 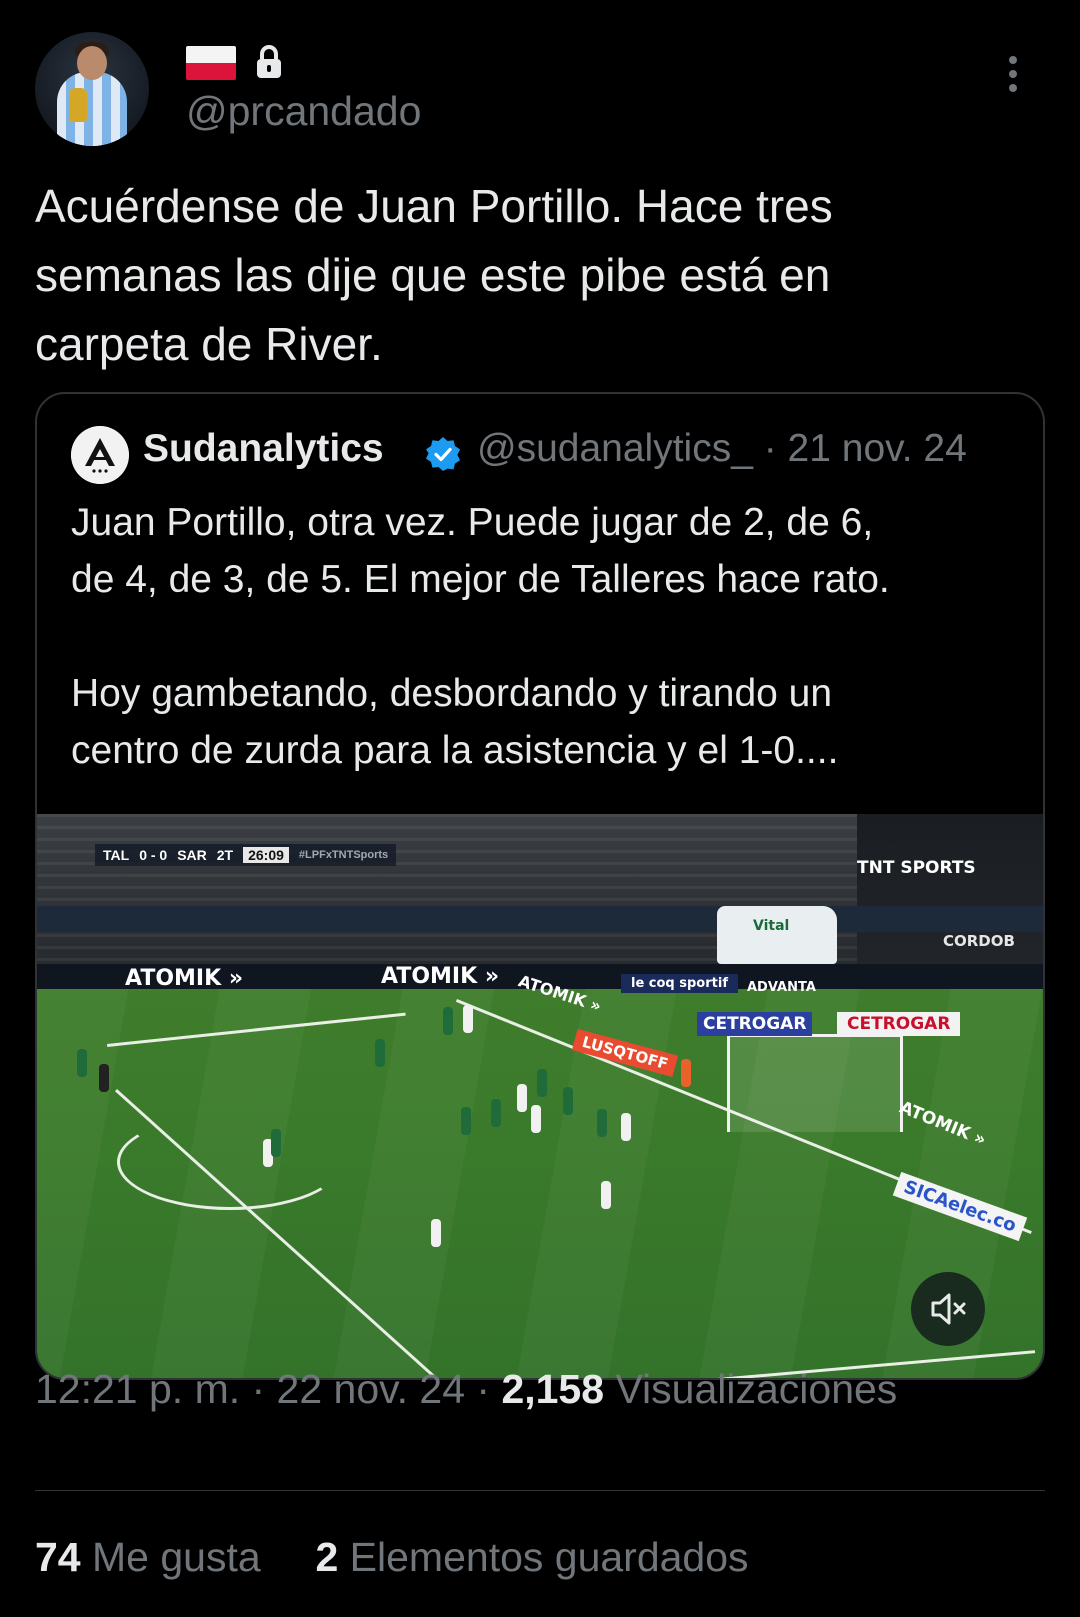 I want to click on score-clock: 26:09, so click(x=266, y=855).